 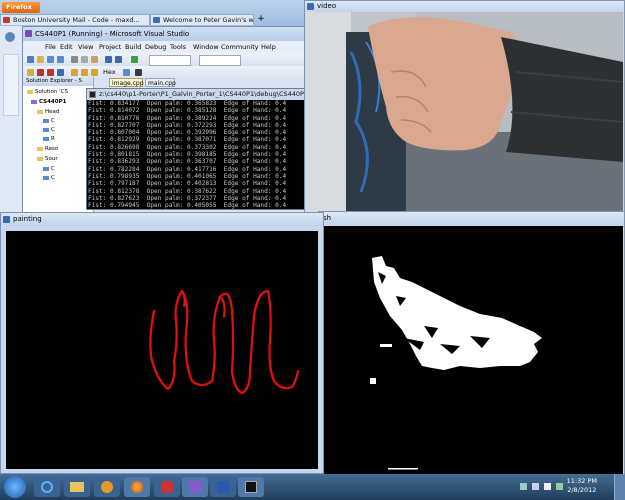 What do you see at coordinates (107, 487) in the screenshot?
I see `taskbar-media` at bounding box center [107, 487].